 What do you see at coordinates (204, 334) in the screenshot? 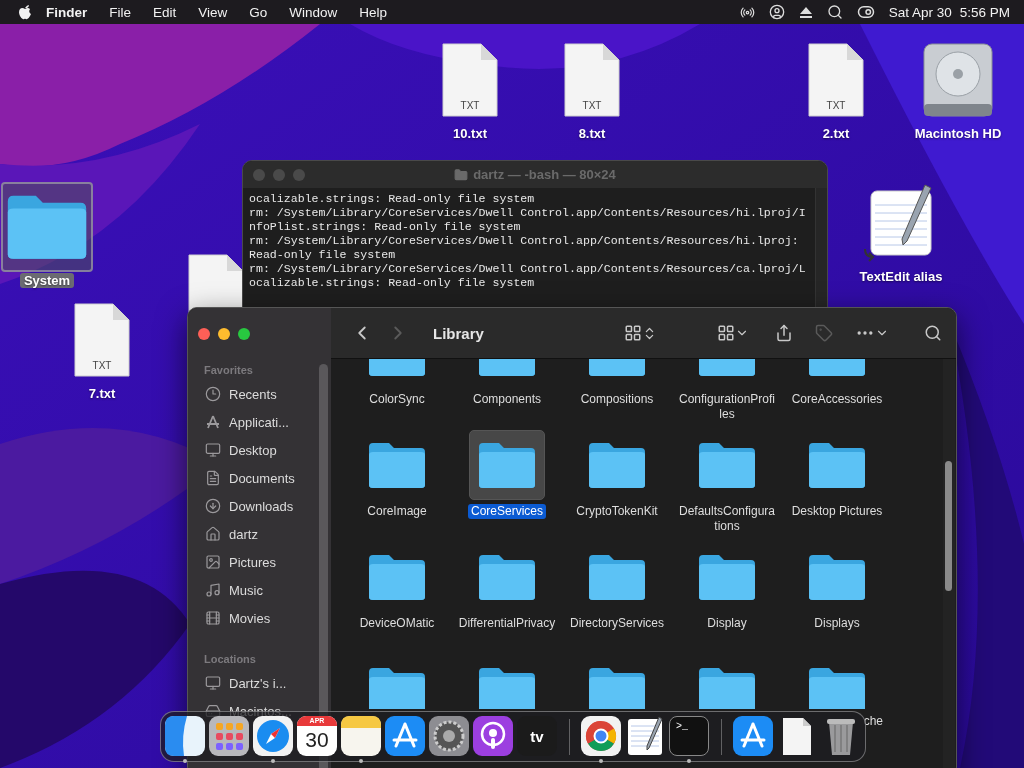
I see `close-button` at bounding box center [204, 334].